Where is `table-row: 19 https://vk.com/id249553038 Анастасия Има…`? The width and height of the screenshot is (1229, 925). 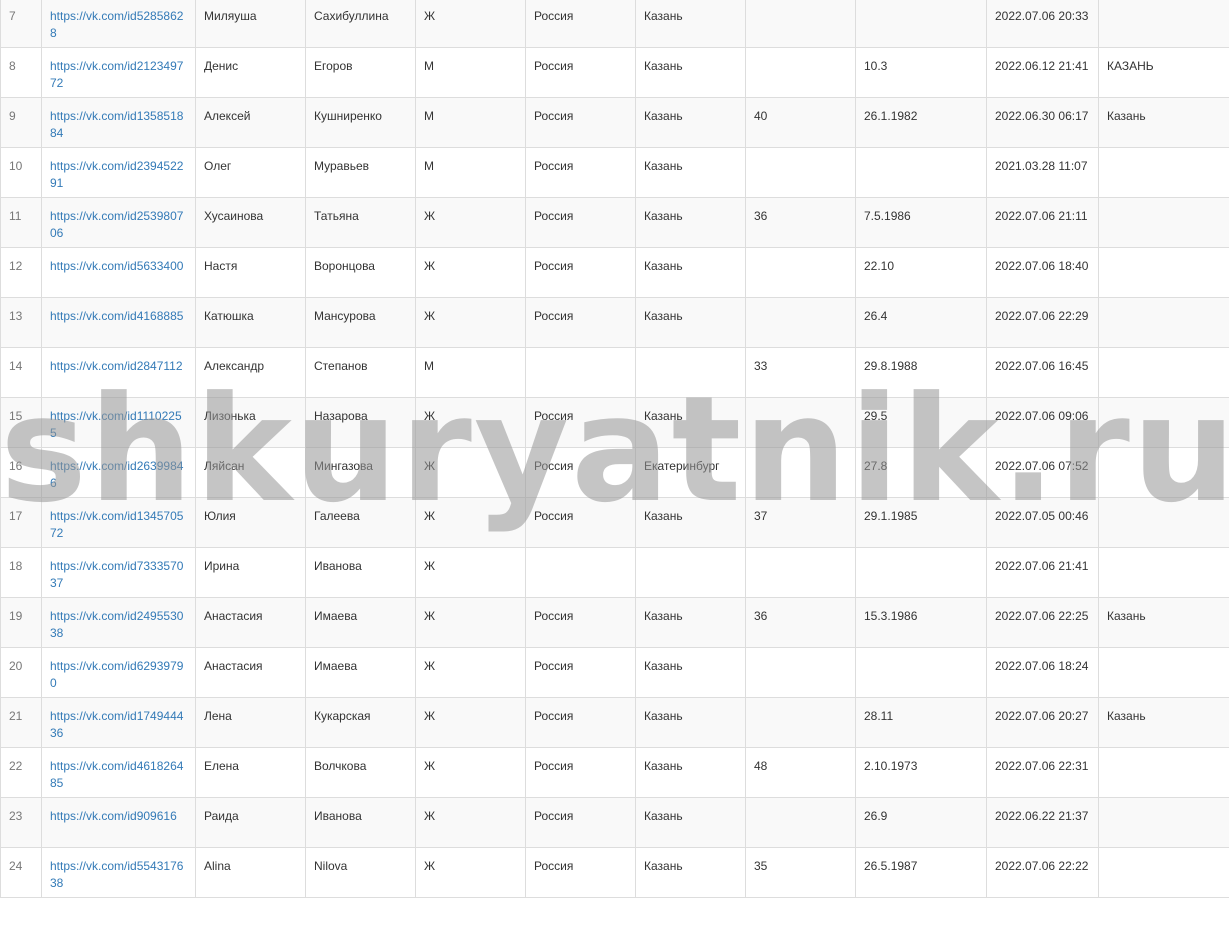
table-row: 19 https://vk.com/id249553038 Анастасия Има… is located at coordinates (614, 622).